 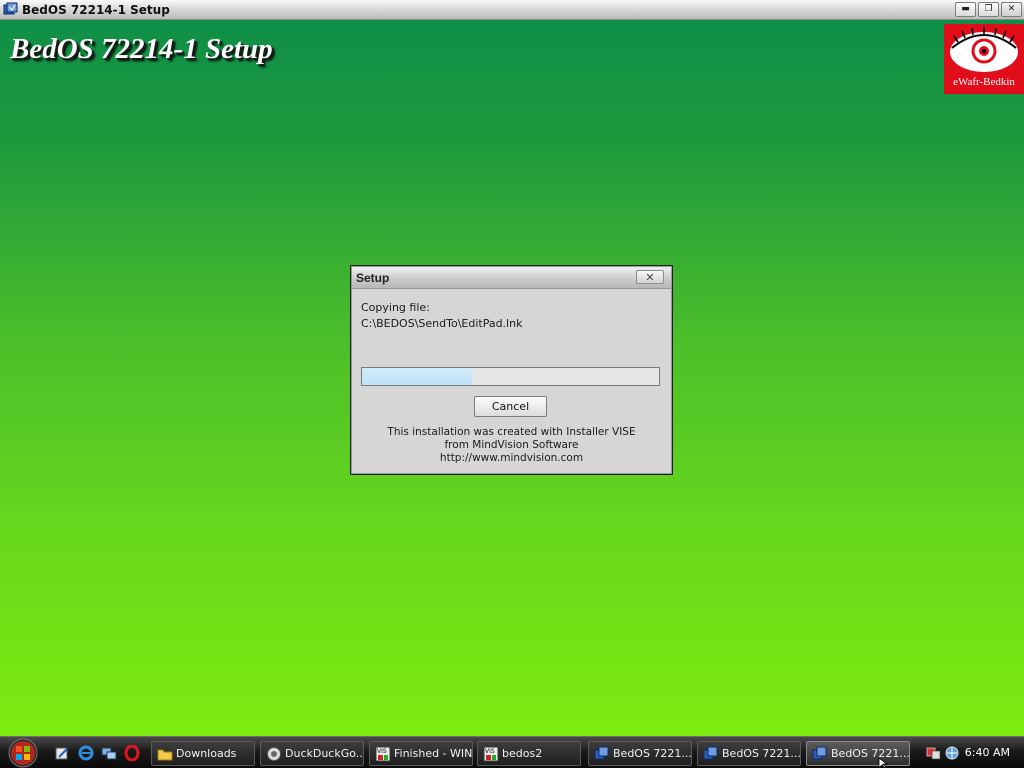 I want to click on dialog-title: Setup, so click(x=373, y=278).